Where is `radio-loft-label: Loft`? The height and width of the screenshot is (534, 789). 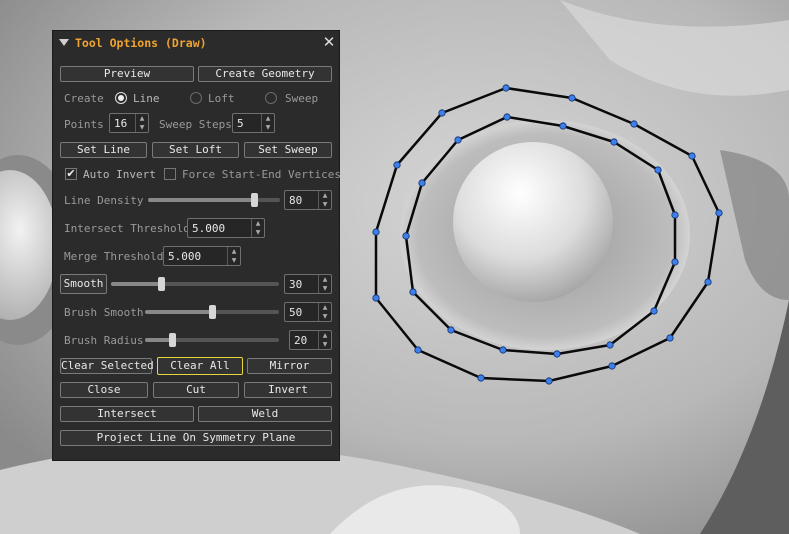
radio-loft-label: Loft is located at coordinates (221, 98).